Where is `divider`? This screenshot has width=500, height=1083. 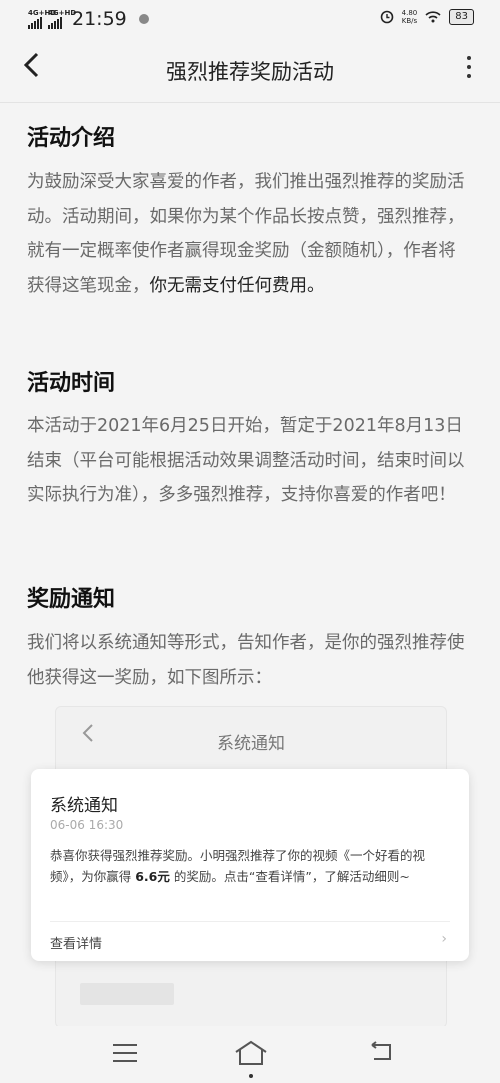
divider is located at coordinates (250, 921).